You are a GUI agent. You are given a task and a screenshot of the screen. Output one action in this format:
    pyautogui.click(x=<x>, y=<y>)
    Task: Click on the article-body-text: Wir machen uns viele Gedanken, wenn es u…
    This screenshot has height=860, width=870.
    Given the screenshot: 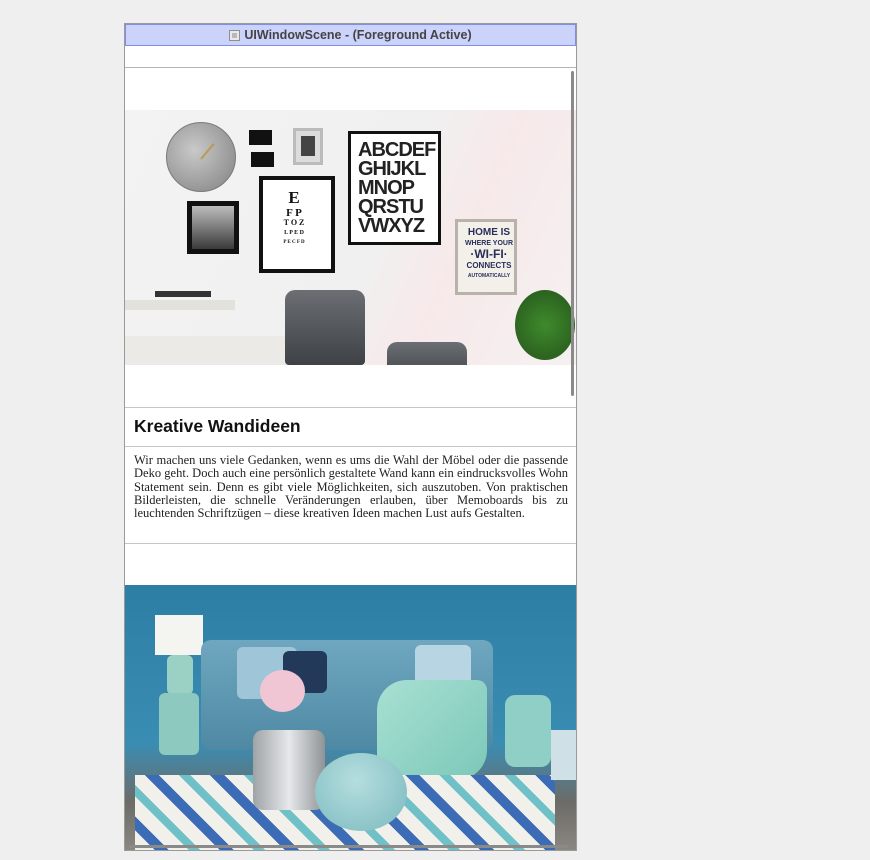 What is the action you would take?
    pyautogui.click(x=351, y=487)
    